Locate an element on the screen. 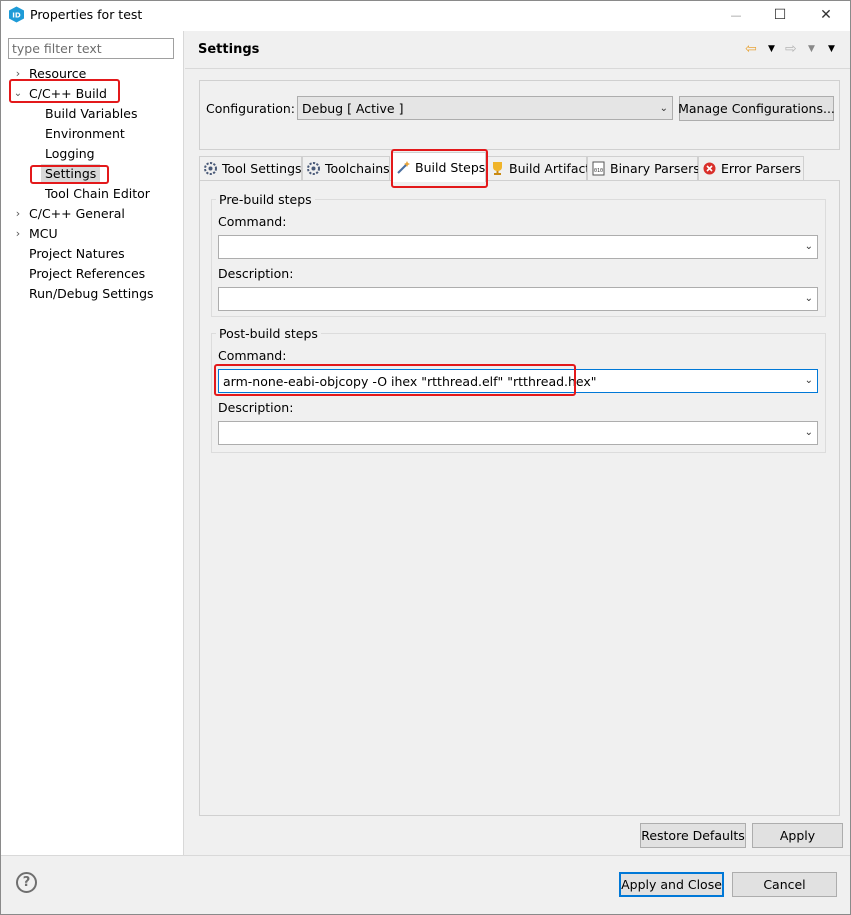 The width and height of the screenshot is (851, 915). error-icon is located at coordinates (709, 168).